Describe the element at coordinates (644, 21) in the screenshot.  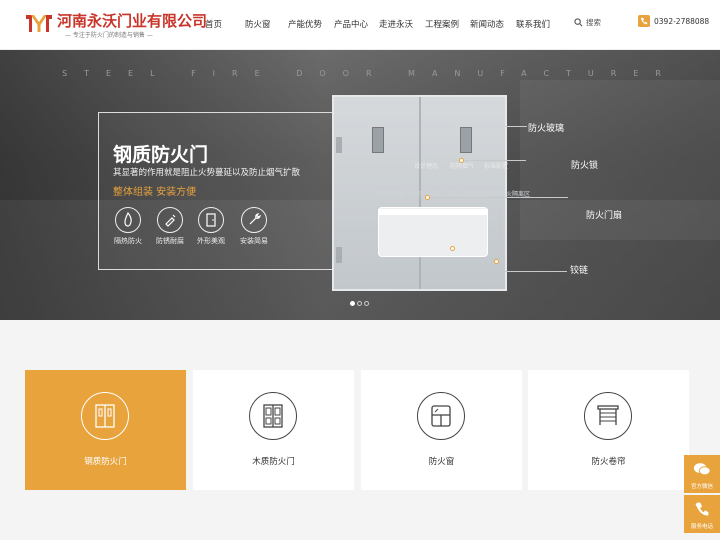
I see `phone-badge-icon` at that location.